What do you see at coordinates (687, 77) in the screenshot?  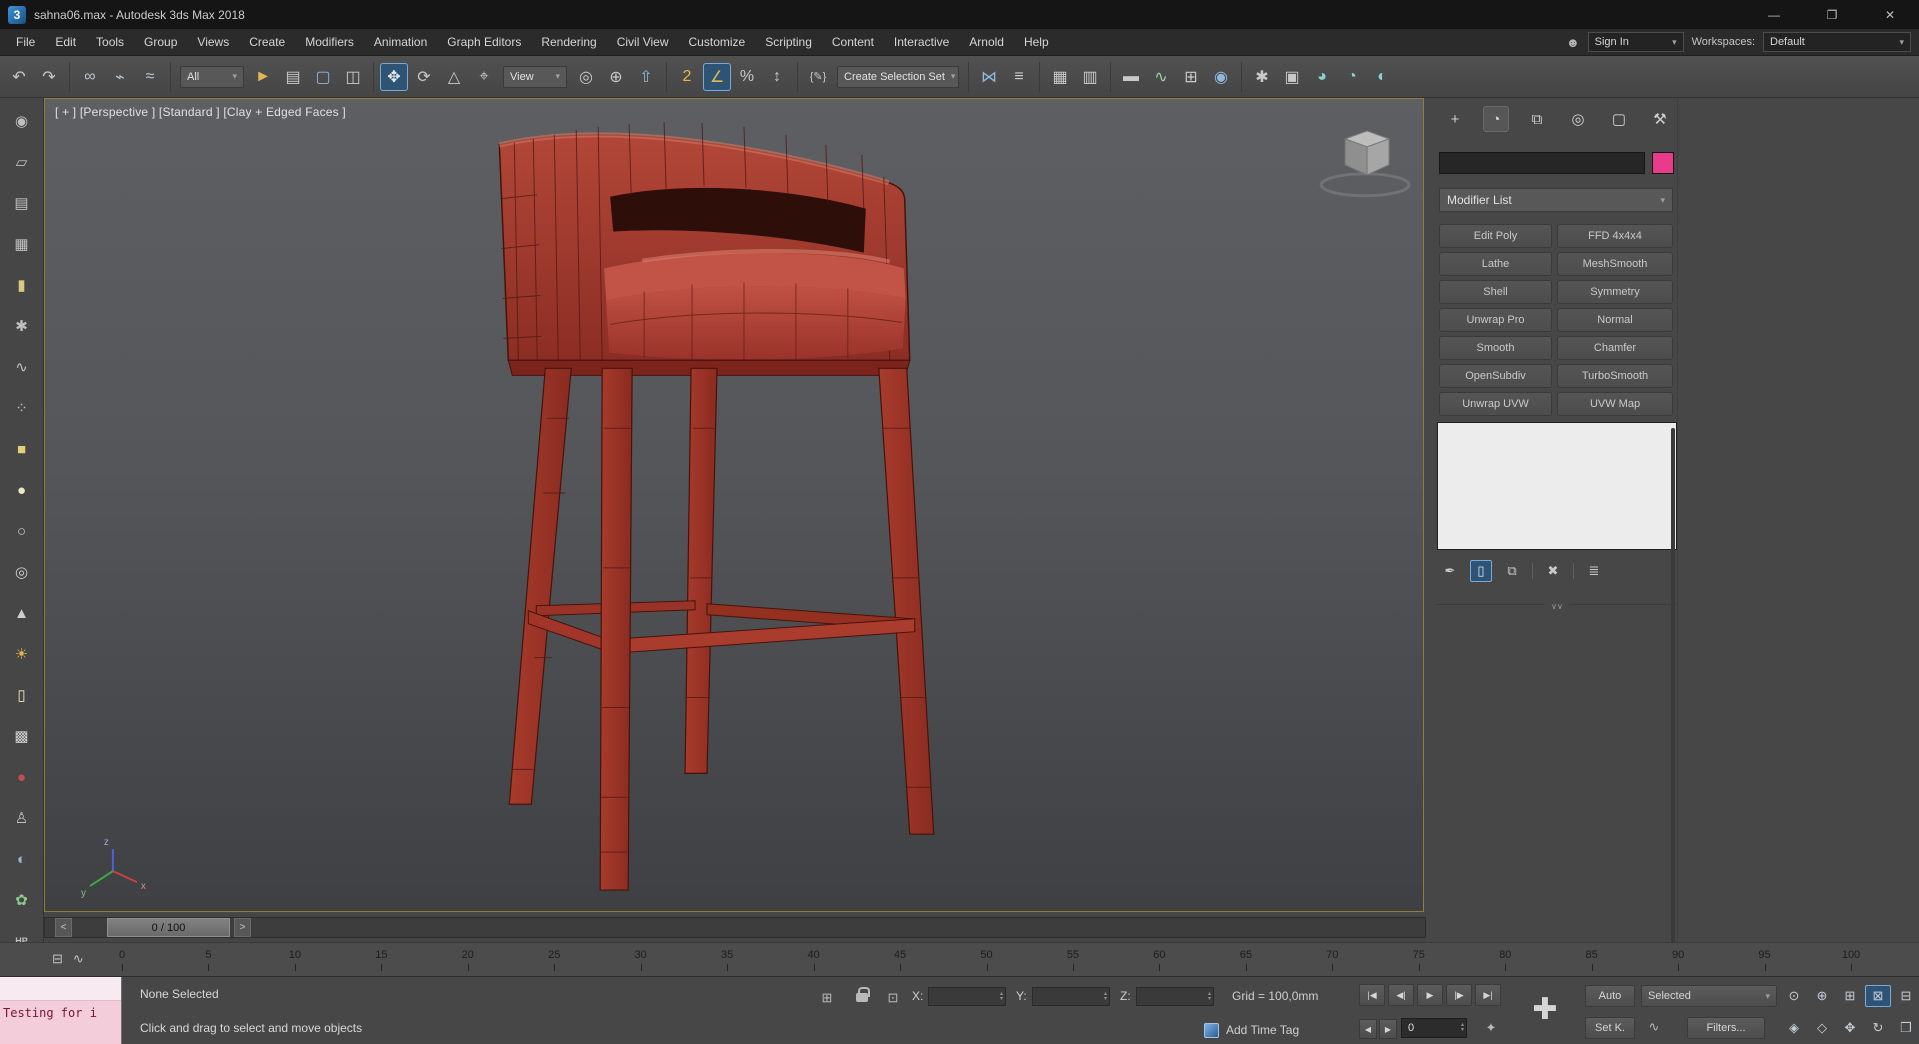 I see `snaps-toggle-icon: 2` at bounding box center [687, 77].